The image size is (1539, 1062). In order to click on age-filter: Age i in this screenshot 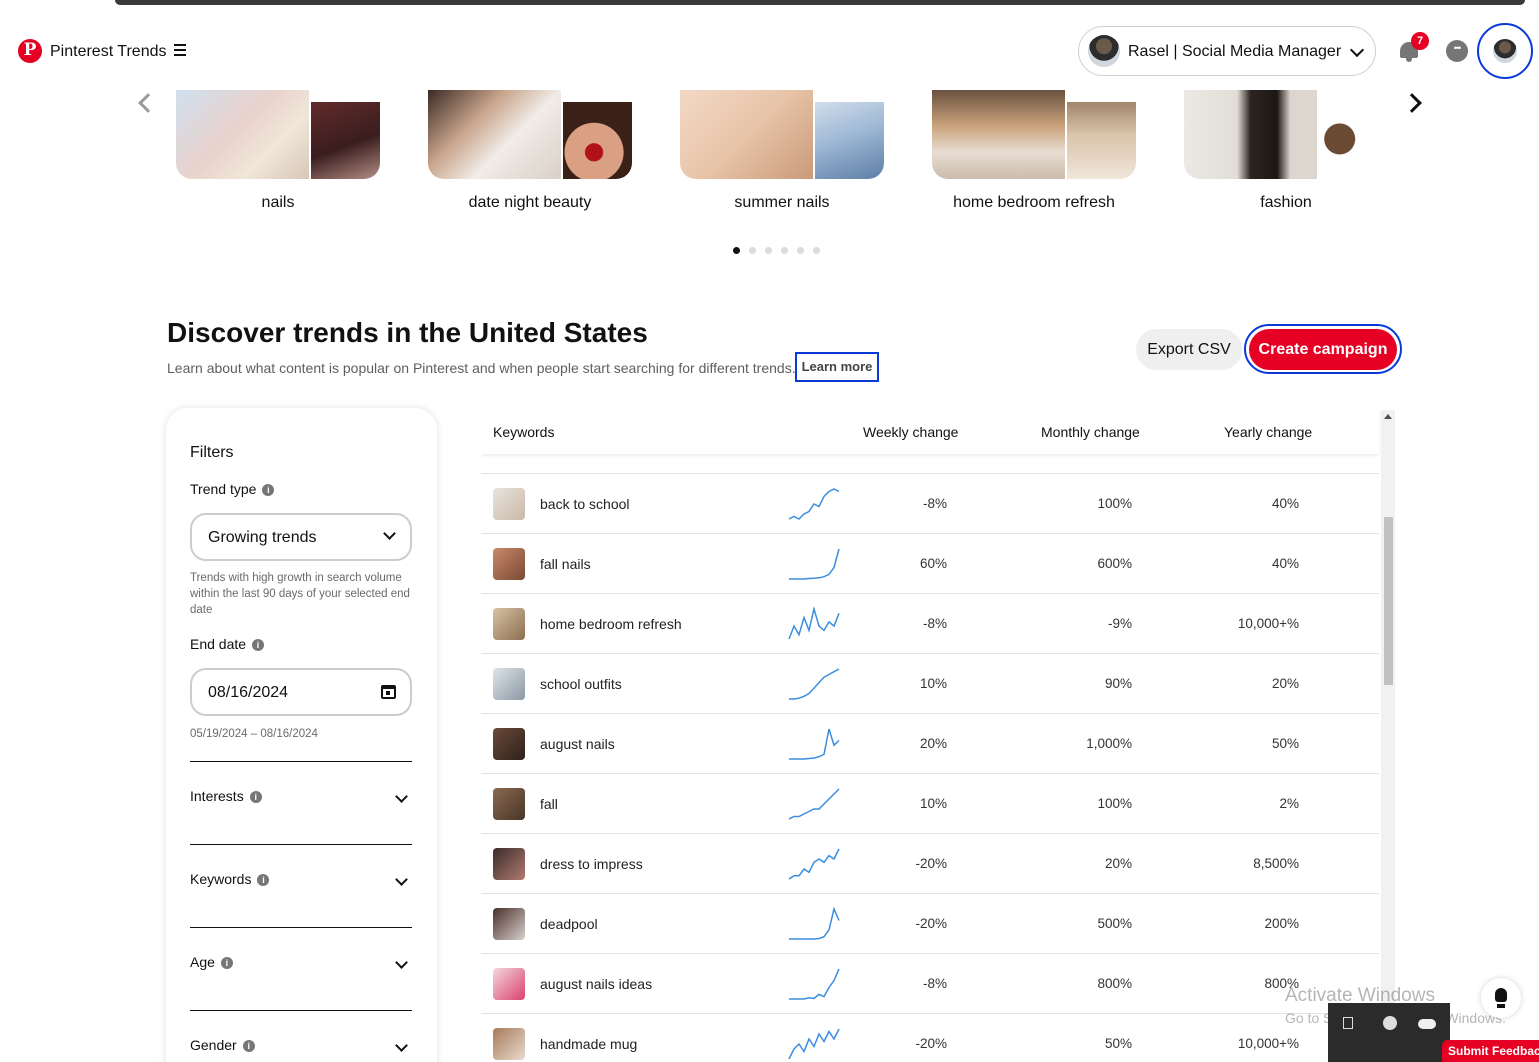, I will do `click(301, 948)`.